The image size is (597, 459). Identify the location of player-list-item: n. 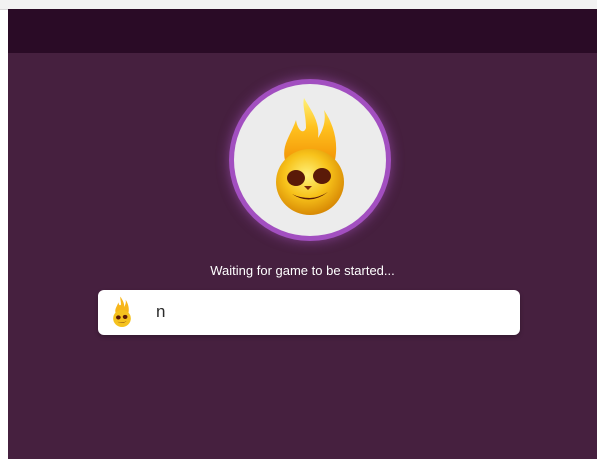
(309, 312).